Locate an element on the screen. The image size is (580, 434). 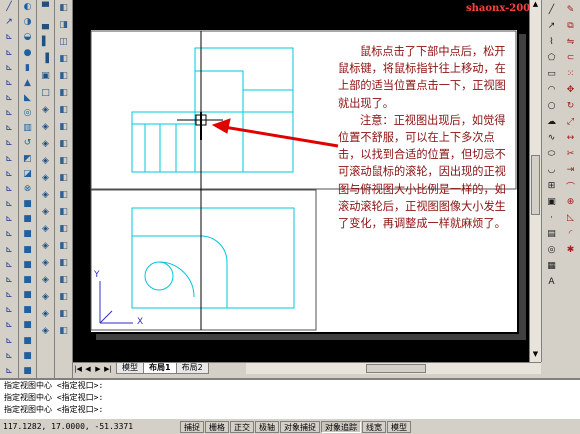
status-toggle-button: 正交 is located at coordinates (242, 426).